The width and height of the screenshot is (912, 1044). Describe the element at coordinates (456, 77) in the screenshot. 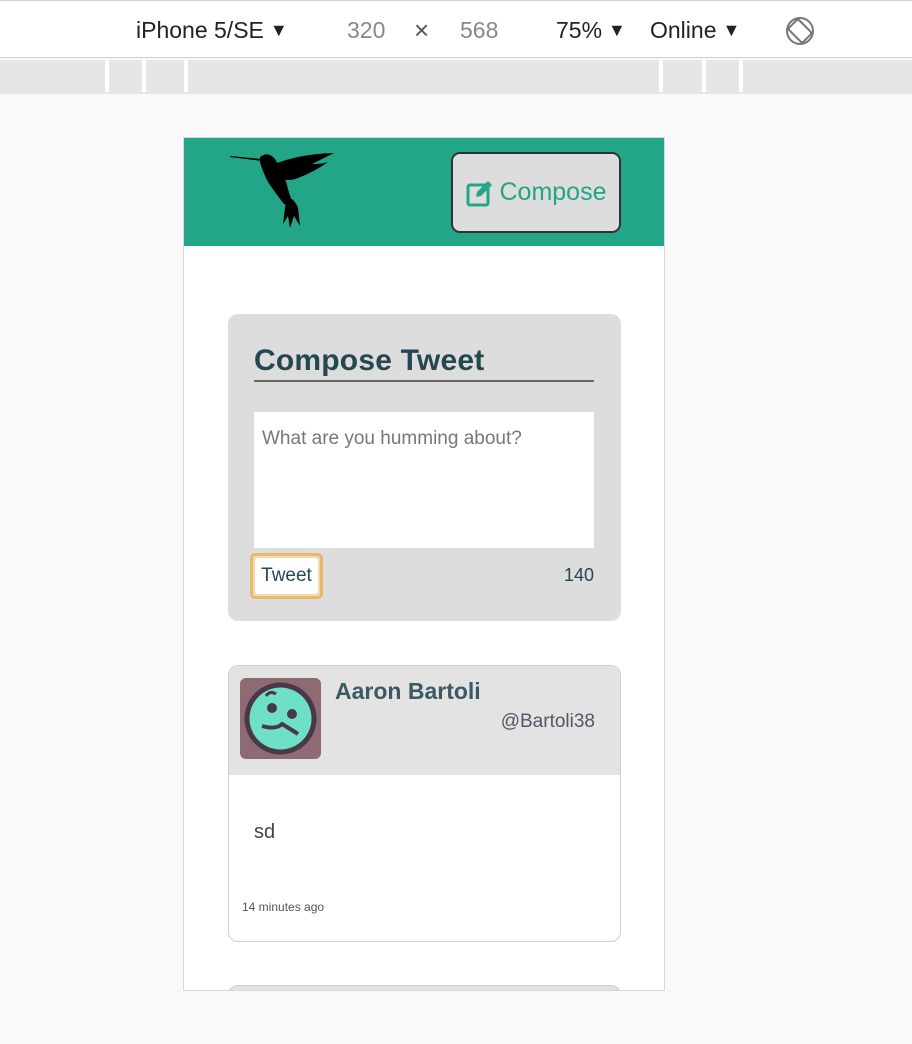

I see `media-query-ruler` at that location.